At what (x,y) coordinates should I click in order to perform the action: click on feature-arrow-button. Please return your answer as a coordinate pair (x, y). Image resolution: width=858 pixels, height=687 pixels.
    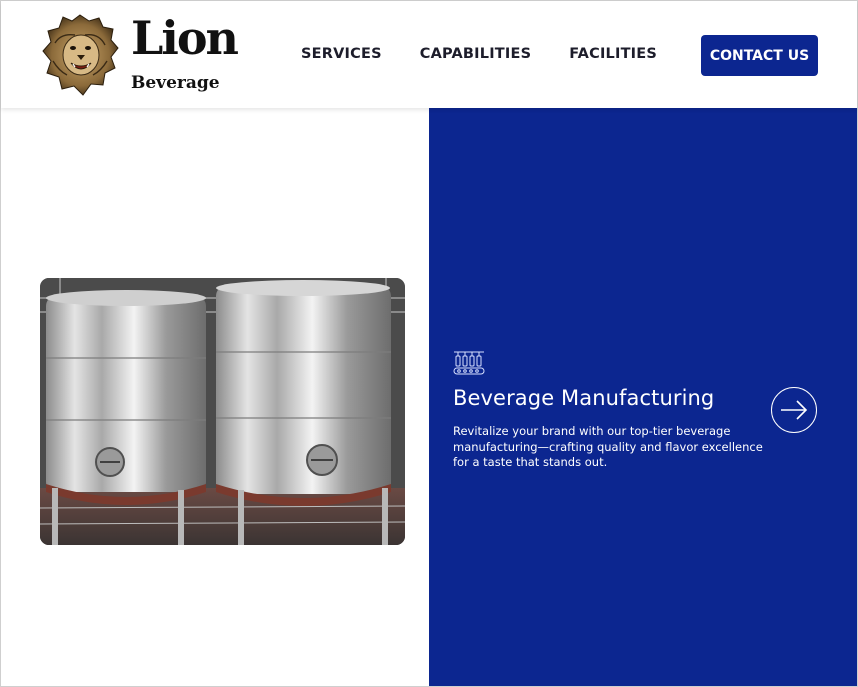
    Looking at the image, I should click on (794, 410).